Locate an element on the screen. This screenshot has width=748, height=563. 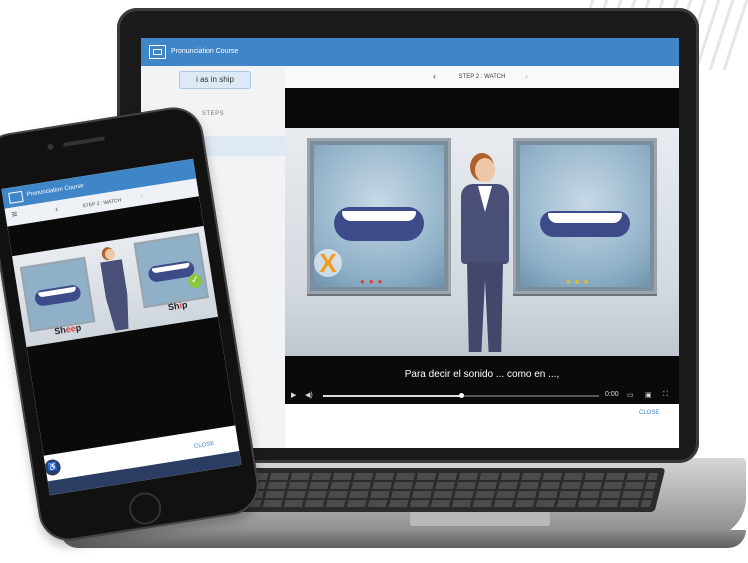
word-ship: Ship is located at coordinates (178, 306).